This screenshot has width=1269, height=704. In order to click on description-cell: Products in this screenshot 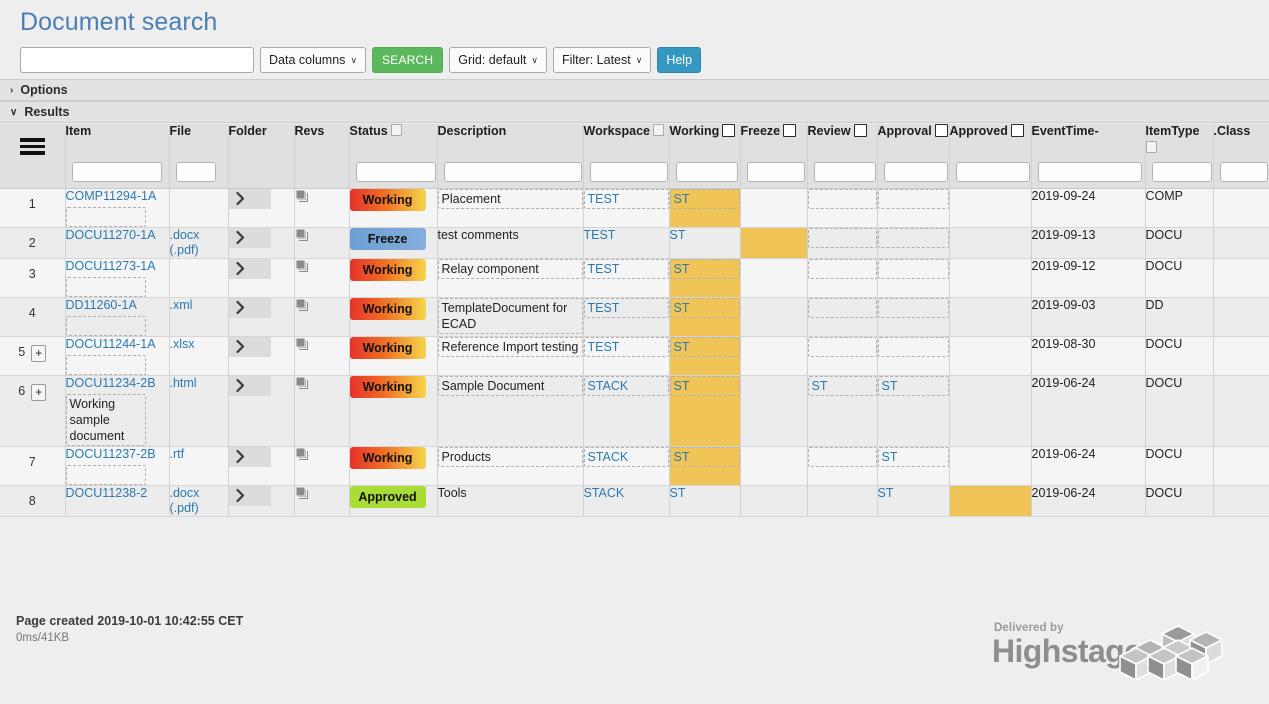, I will do `click(510, 465)`.